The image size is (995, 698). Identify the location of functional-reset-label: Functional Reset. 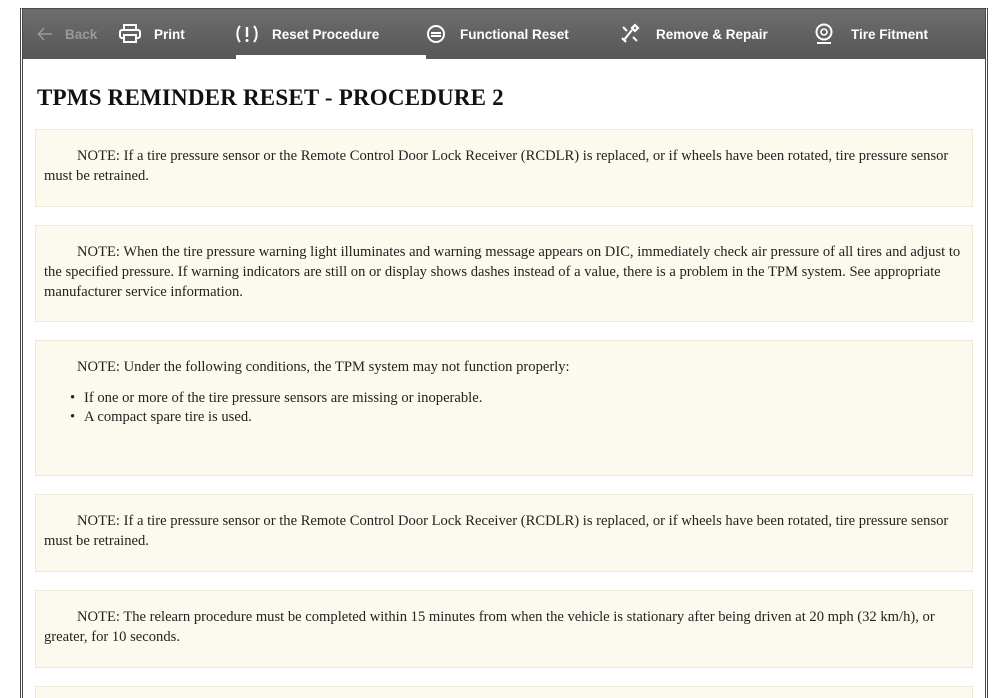
(514, 34).